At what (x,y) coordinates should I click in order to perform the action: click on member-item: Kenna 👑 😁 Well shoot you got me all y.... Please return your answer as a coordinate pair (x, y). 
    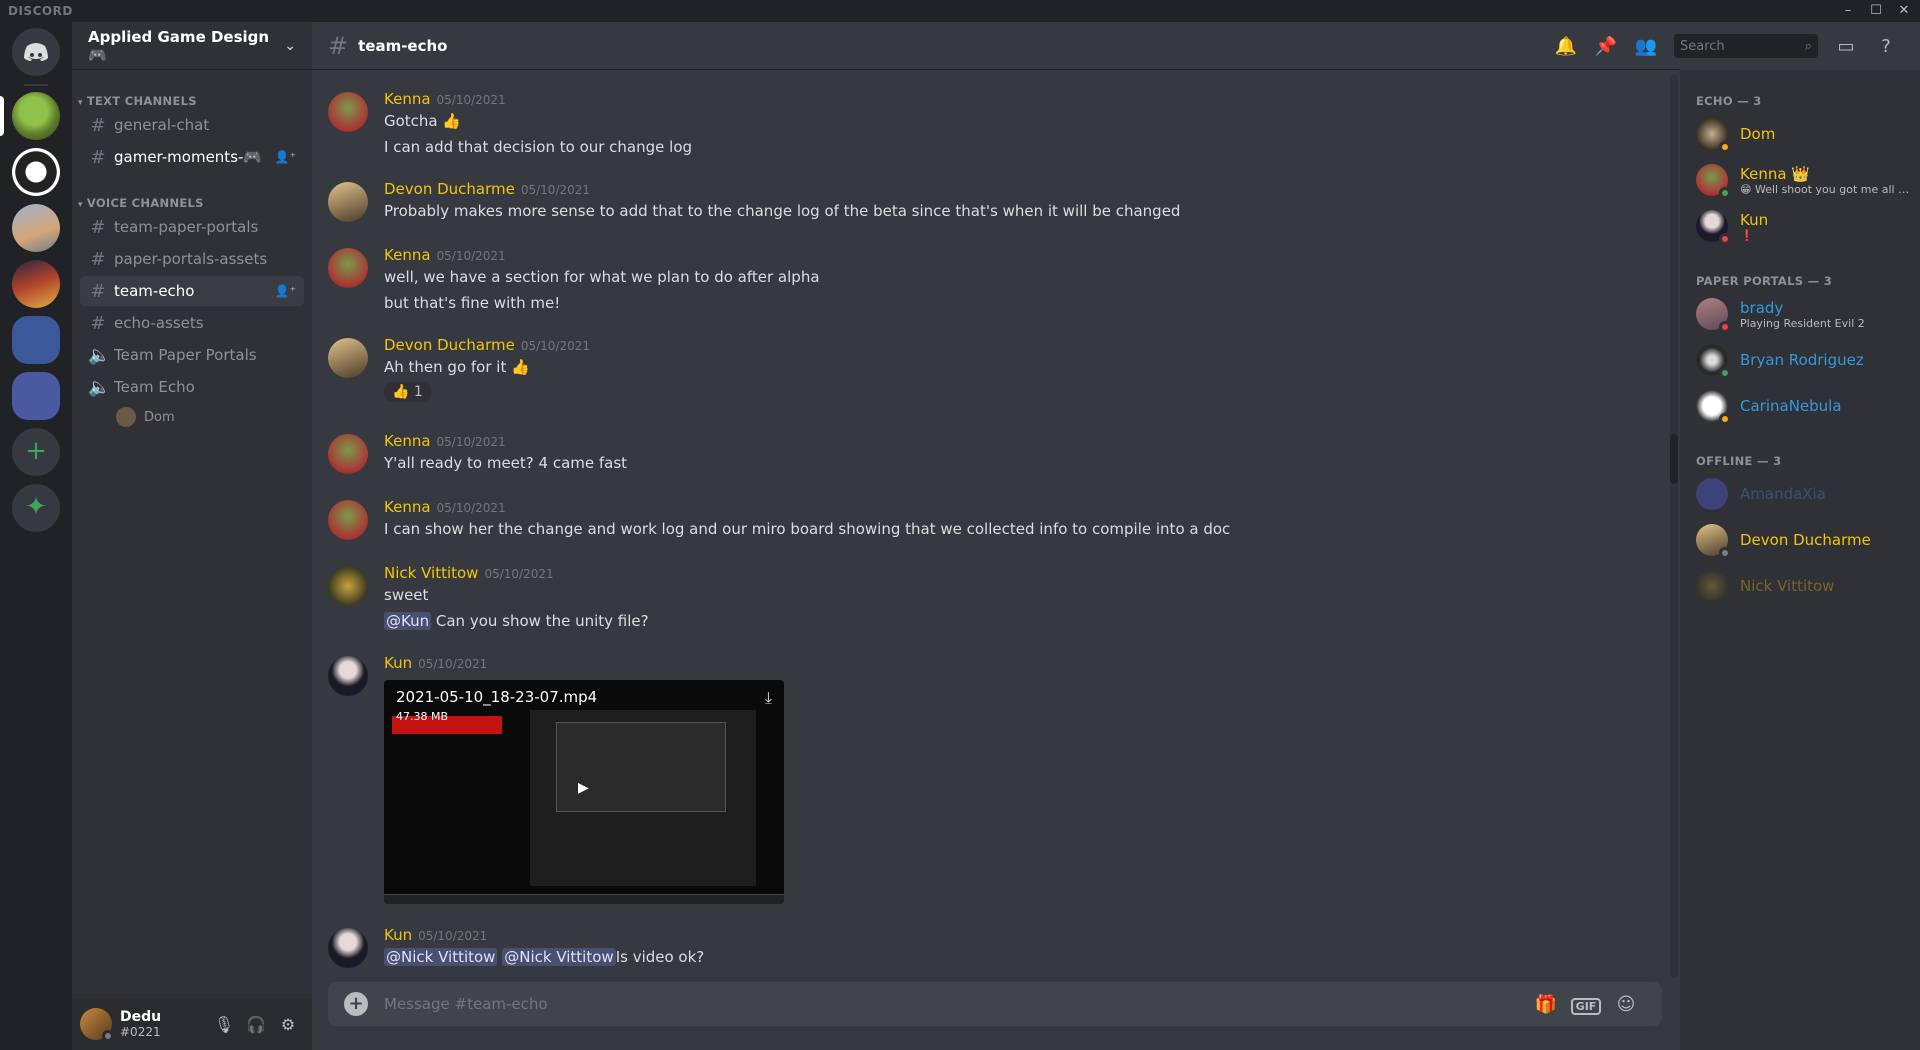
    Looking at the image, I should click on (1800, 180).